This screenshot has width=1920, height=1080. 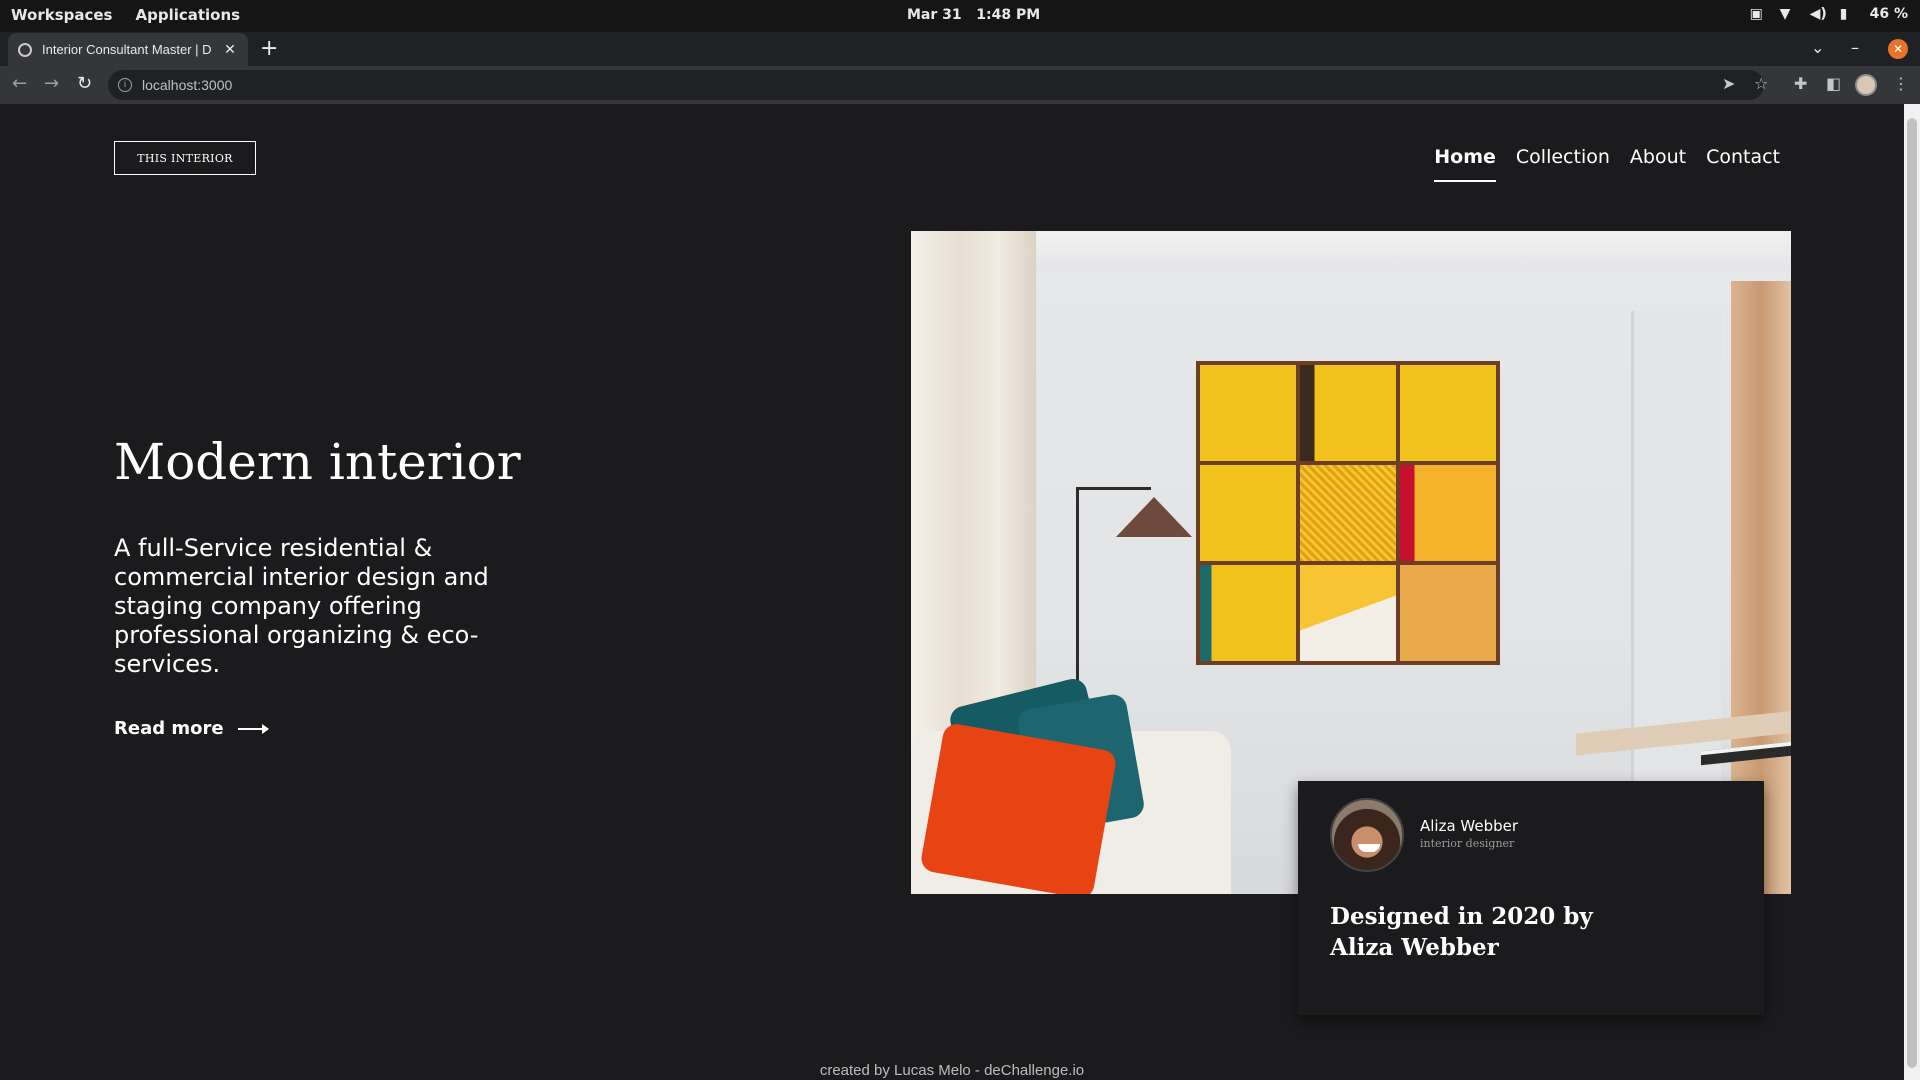 I want to click on menu-kebab-icon: ⋮, so click(x=1901, y=84).